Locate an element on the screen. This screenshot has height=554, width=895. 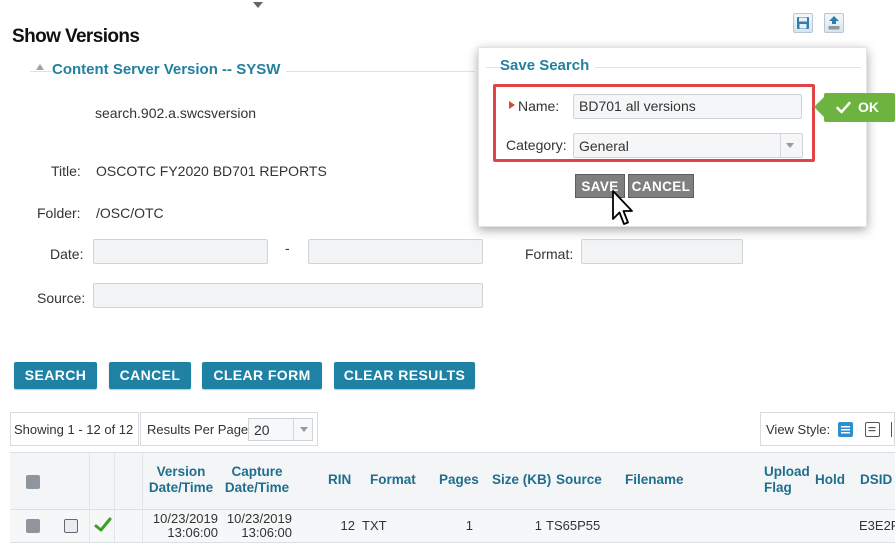
clear-results-button: CLEAR RESULTS is located at coordinates (404, 375).